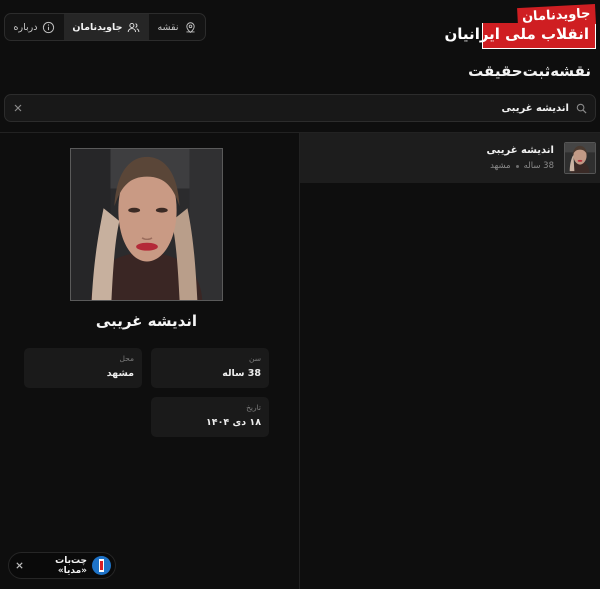 The image size is (600, 589). What do you see at coordinates (517, 166) in the screenshot?
I see `separator-dot` at bounding box center [517, 166].